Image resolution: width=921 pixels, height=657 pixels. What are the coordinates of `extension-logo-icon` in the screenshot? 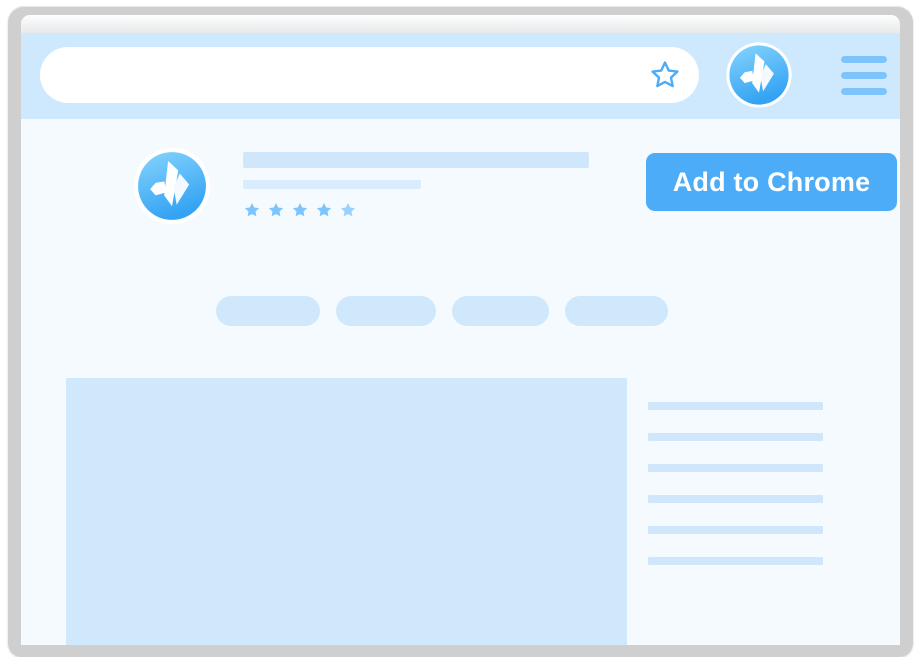 It's located at (172, 186).